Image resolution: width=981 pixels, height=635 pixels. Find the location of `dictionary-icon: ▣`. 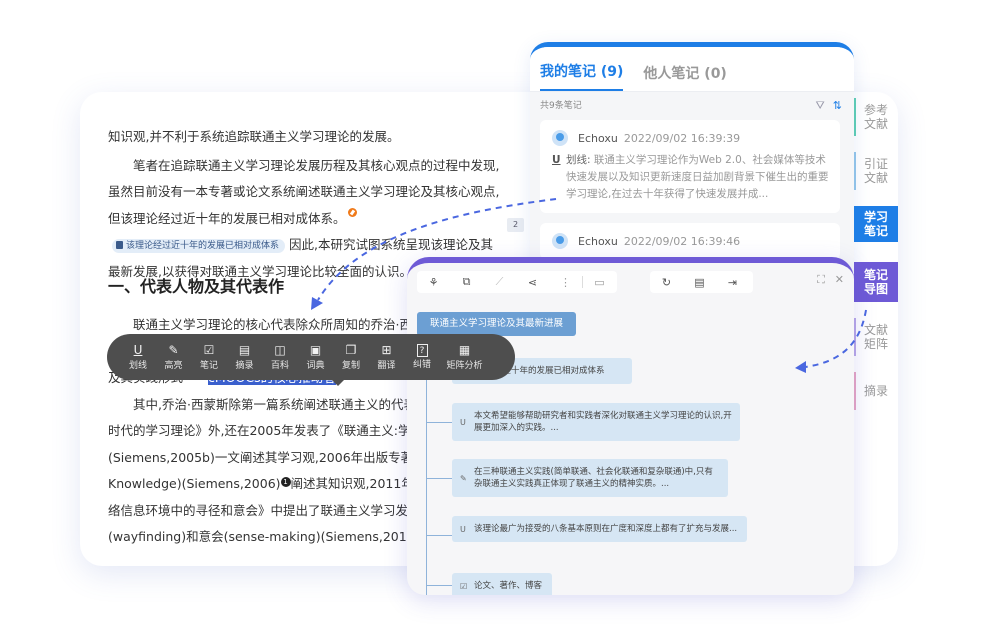

dictionary-icon: ▣ is located at coordinates (315, 349).